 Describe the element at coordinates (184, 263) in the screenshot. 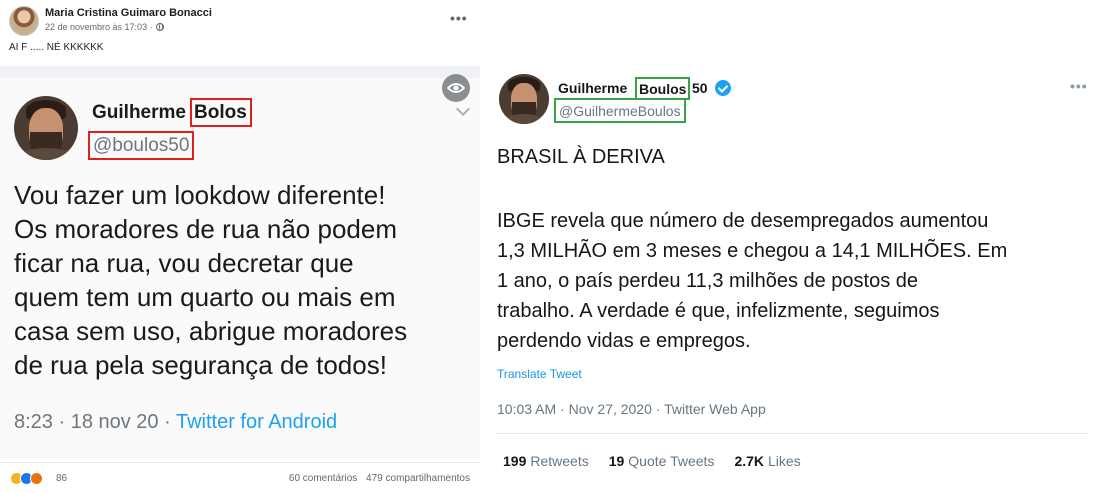

I see `embedded-line: ficar na rua, vou decretar que` at that location.